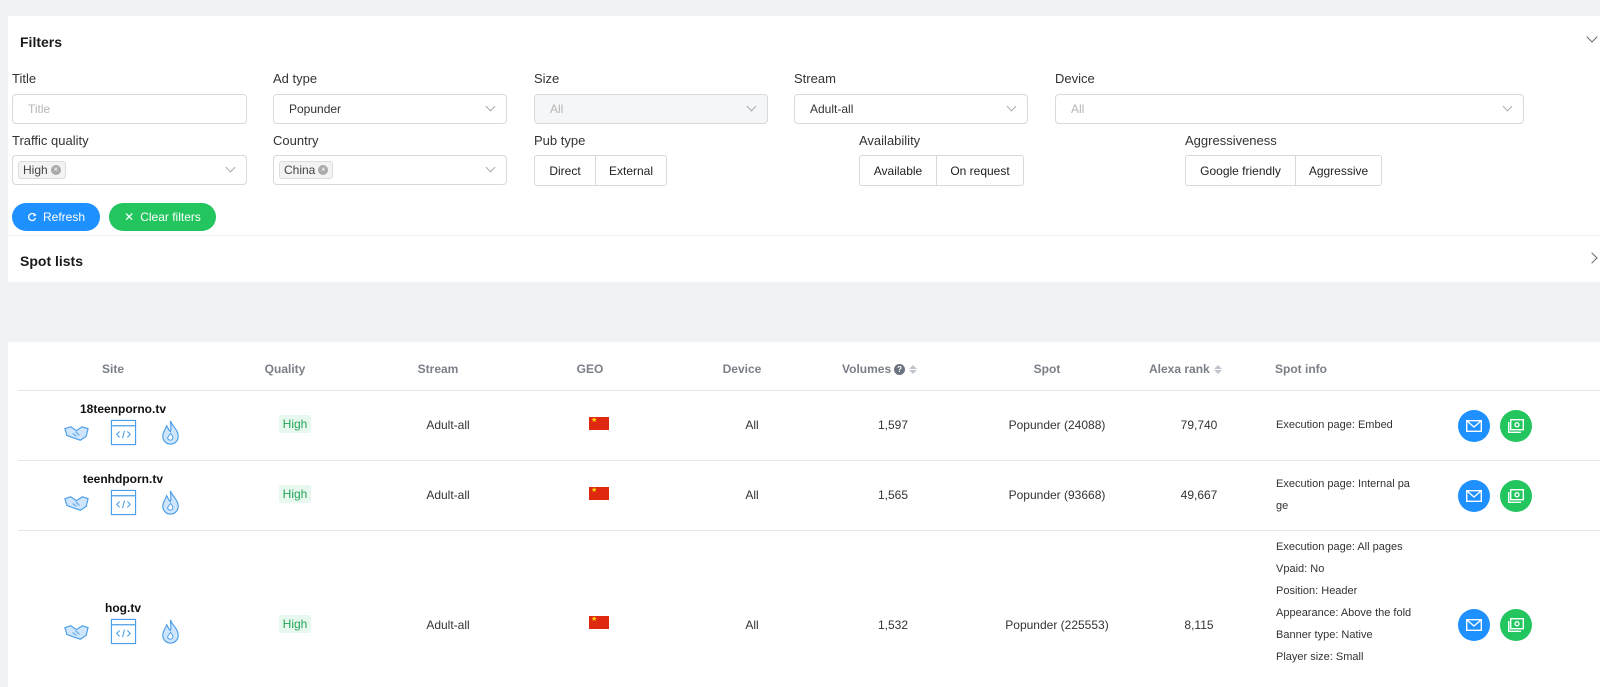  What do you see at coordinates (815, 78) in the screenshot?
I see `stream-label: Stream` at bounding box center [815, 78].